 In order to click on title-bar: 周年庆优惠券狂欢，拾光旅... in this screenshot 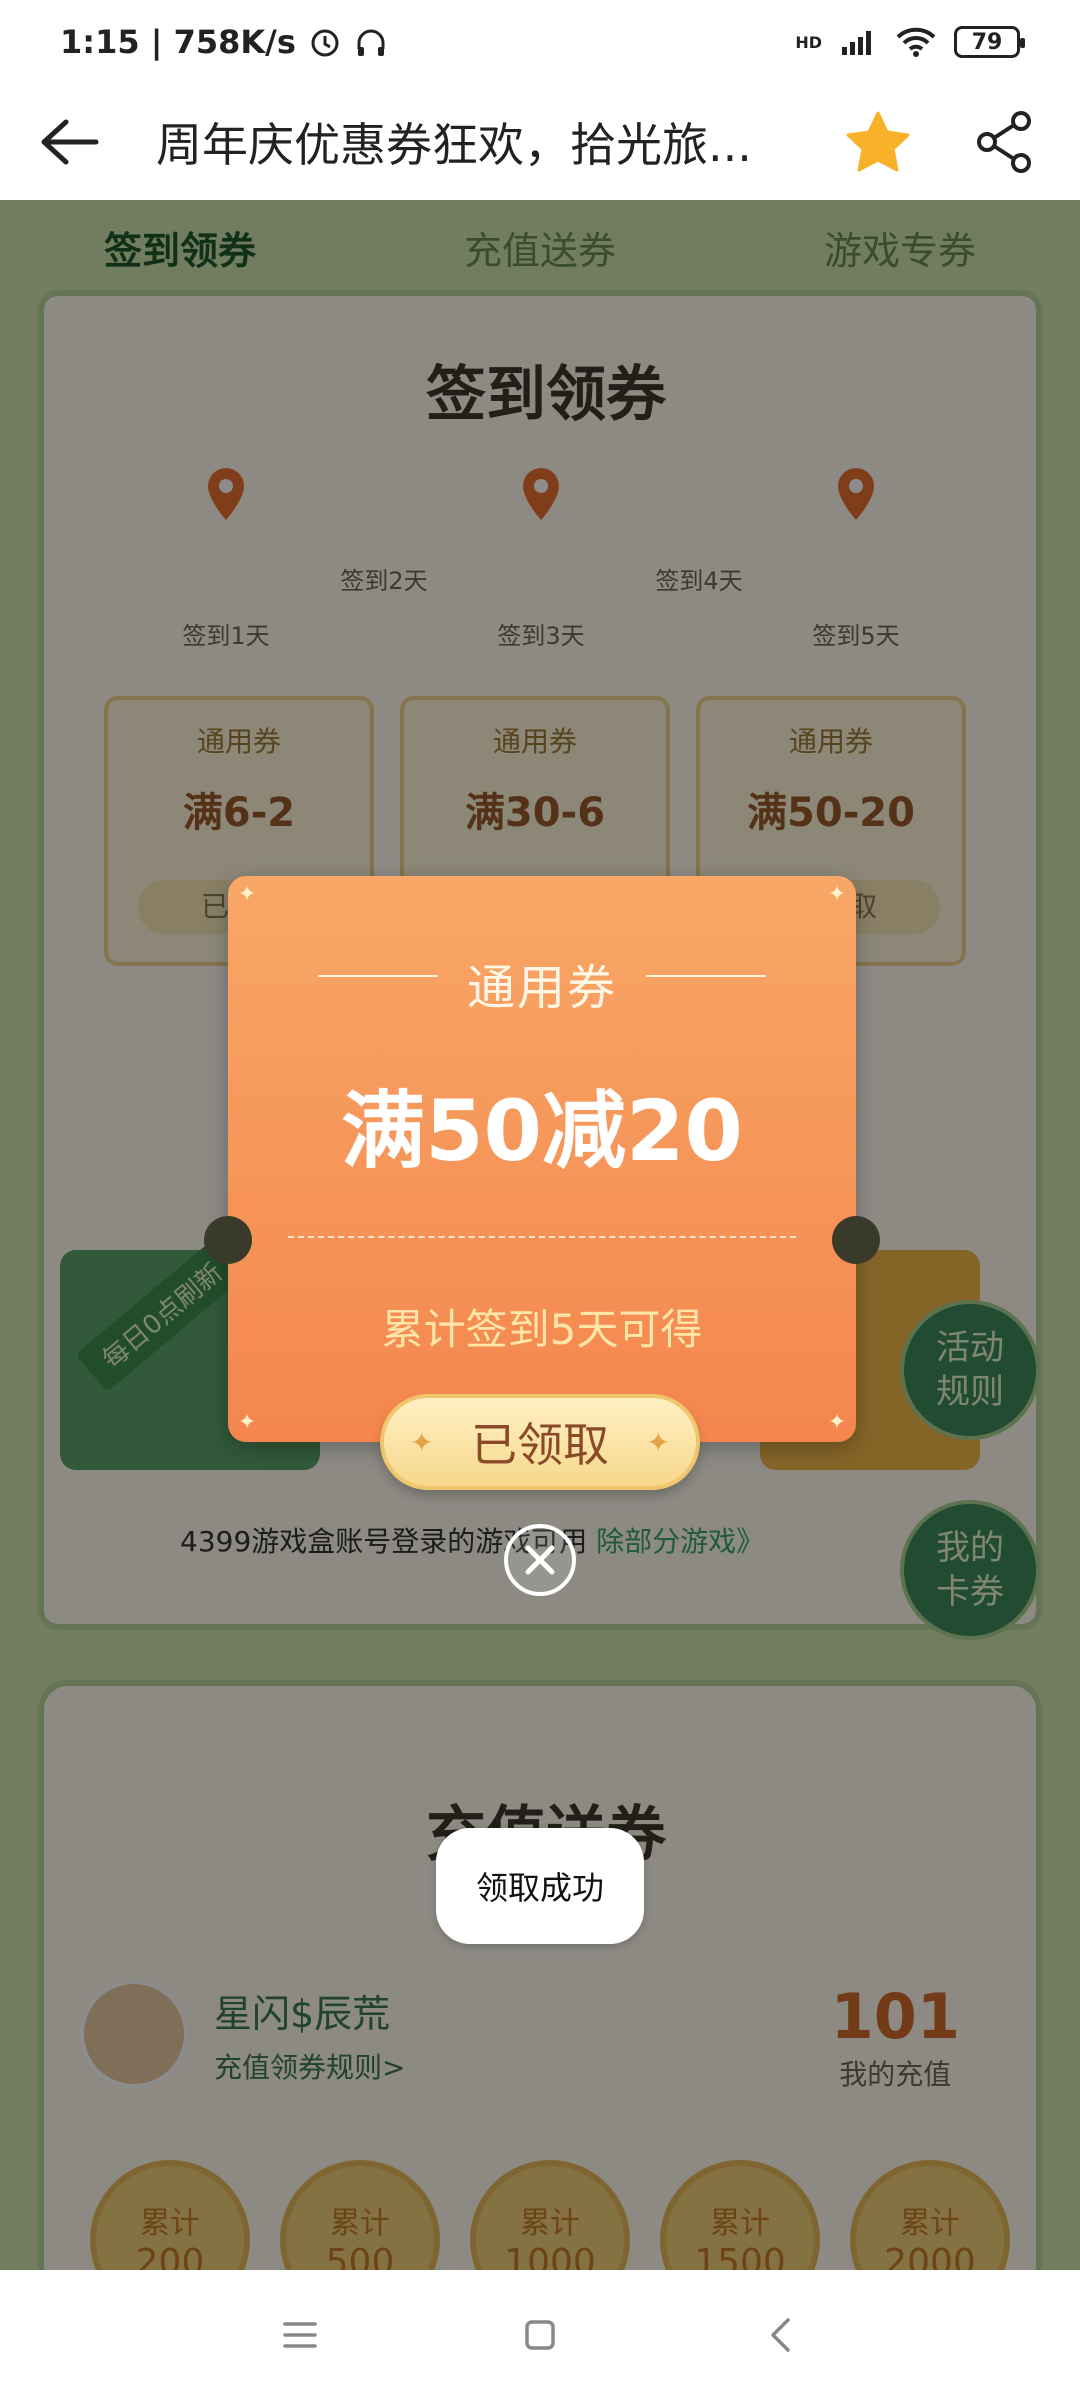, I will do `click(540, 142)`.